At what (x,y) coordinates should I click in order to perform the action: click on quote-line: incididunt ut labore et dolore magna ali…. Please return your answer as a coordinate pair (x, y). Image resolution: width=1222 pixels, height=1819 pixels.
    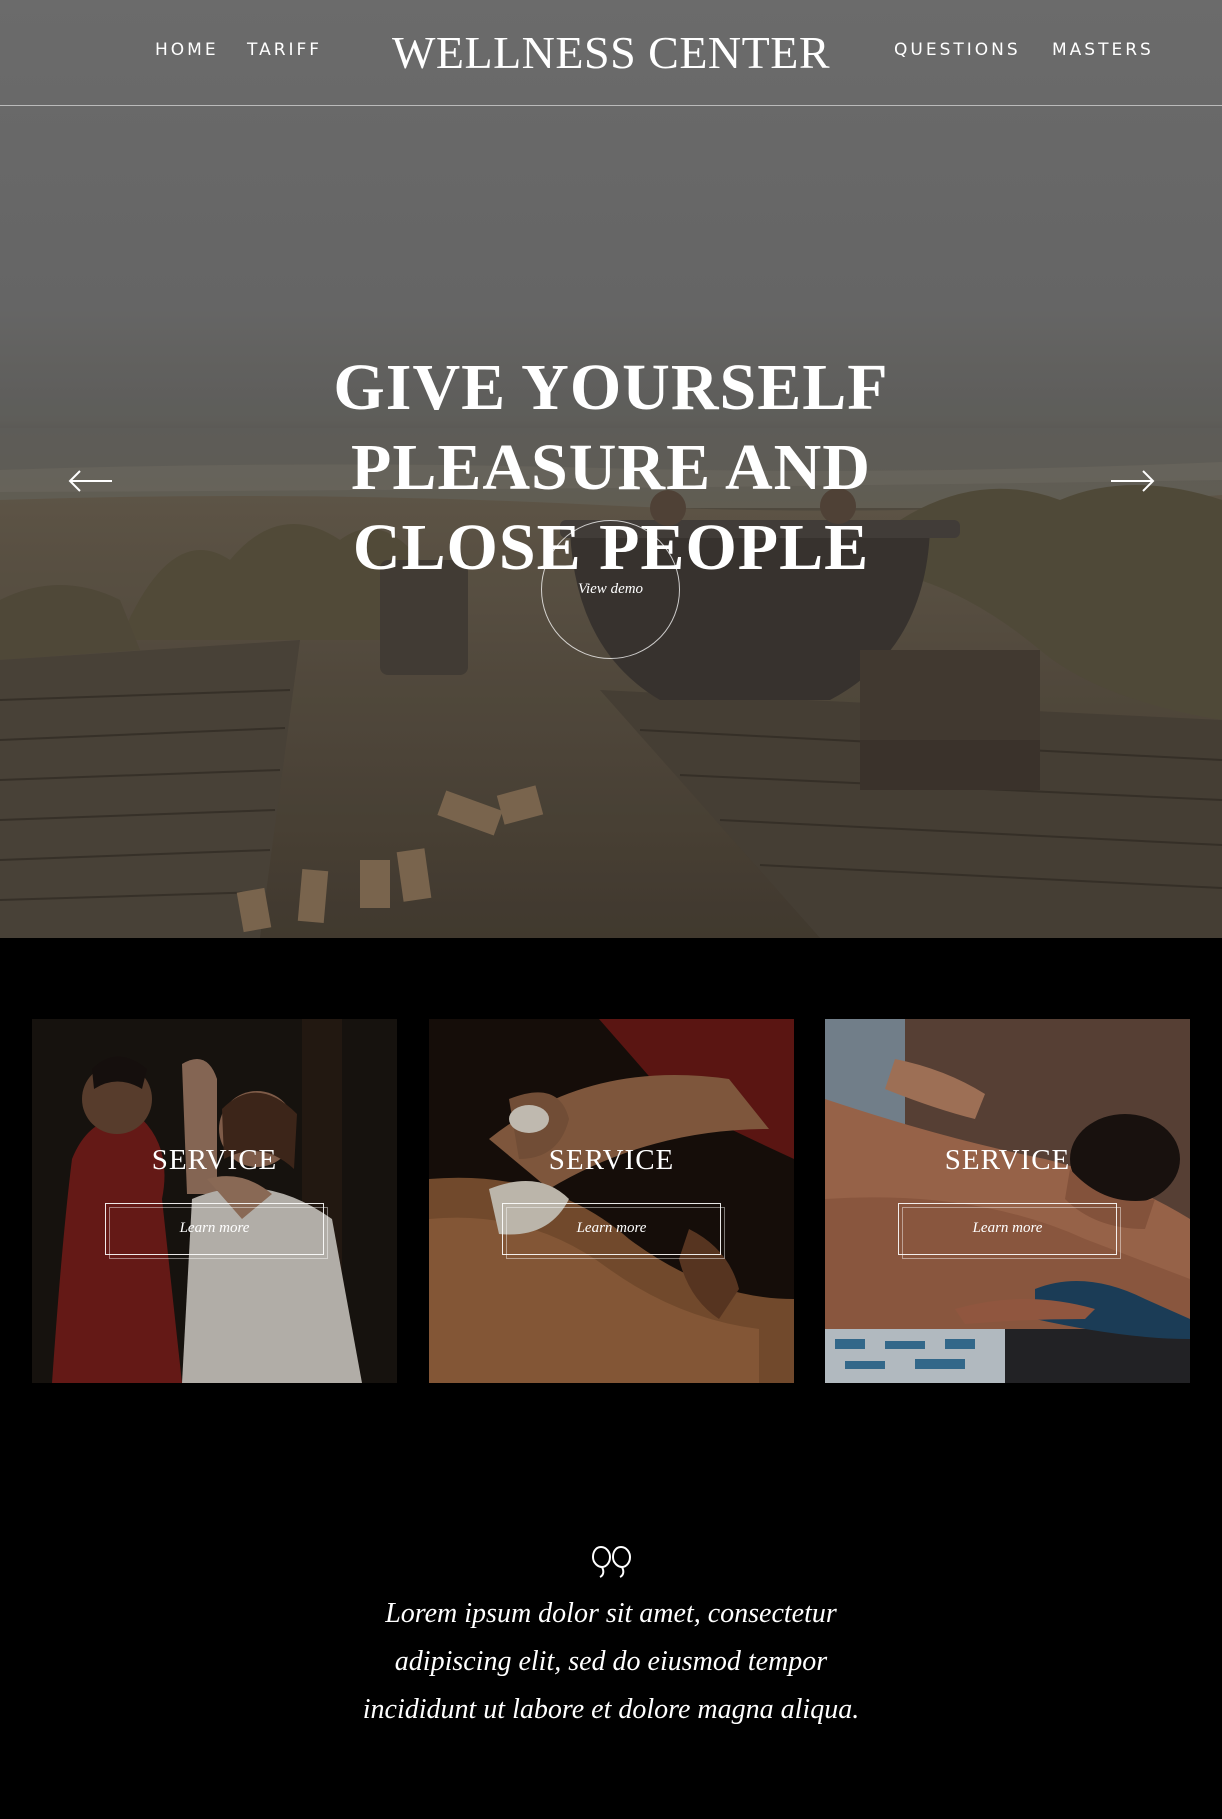
    Looking at the image, I should click on (611, 1709).